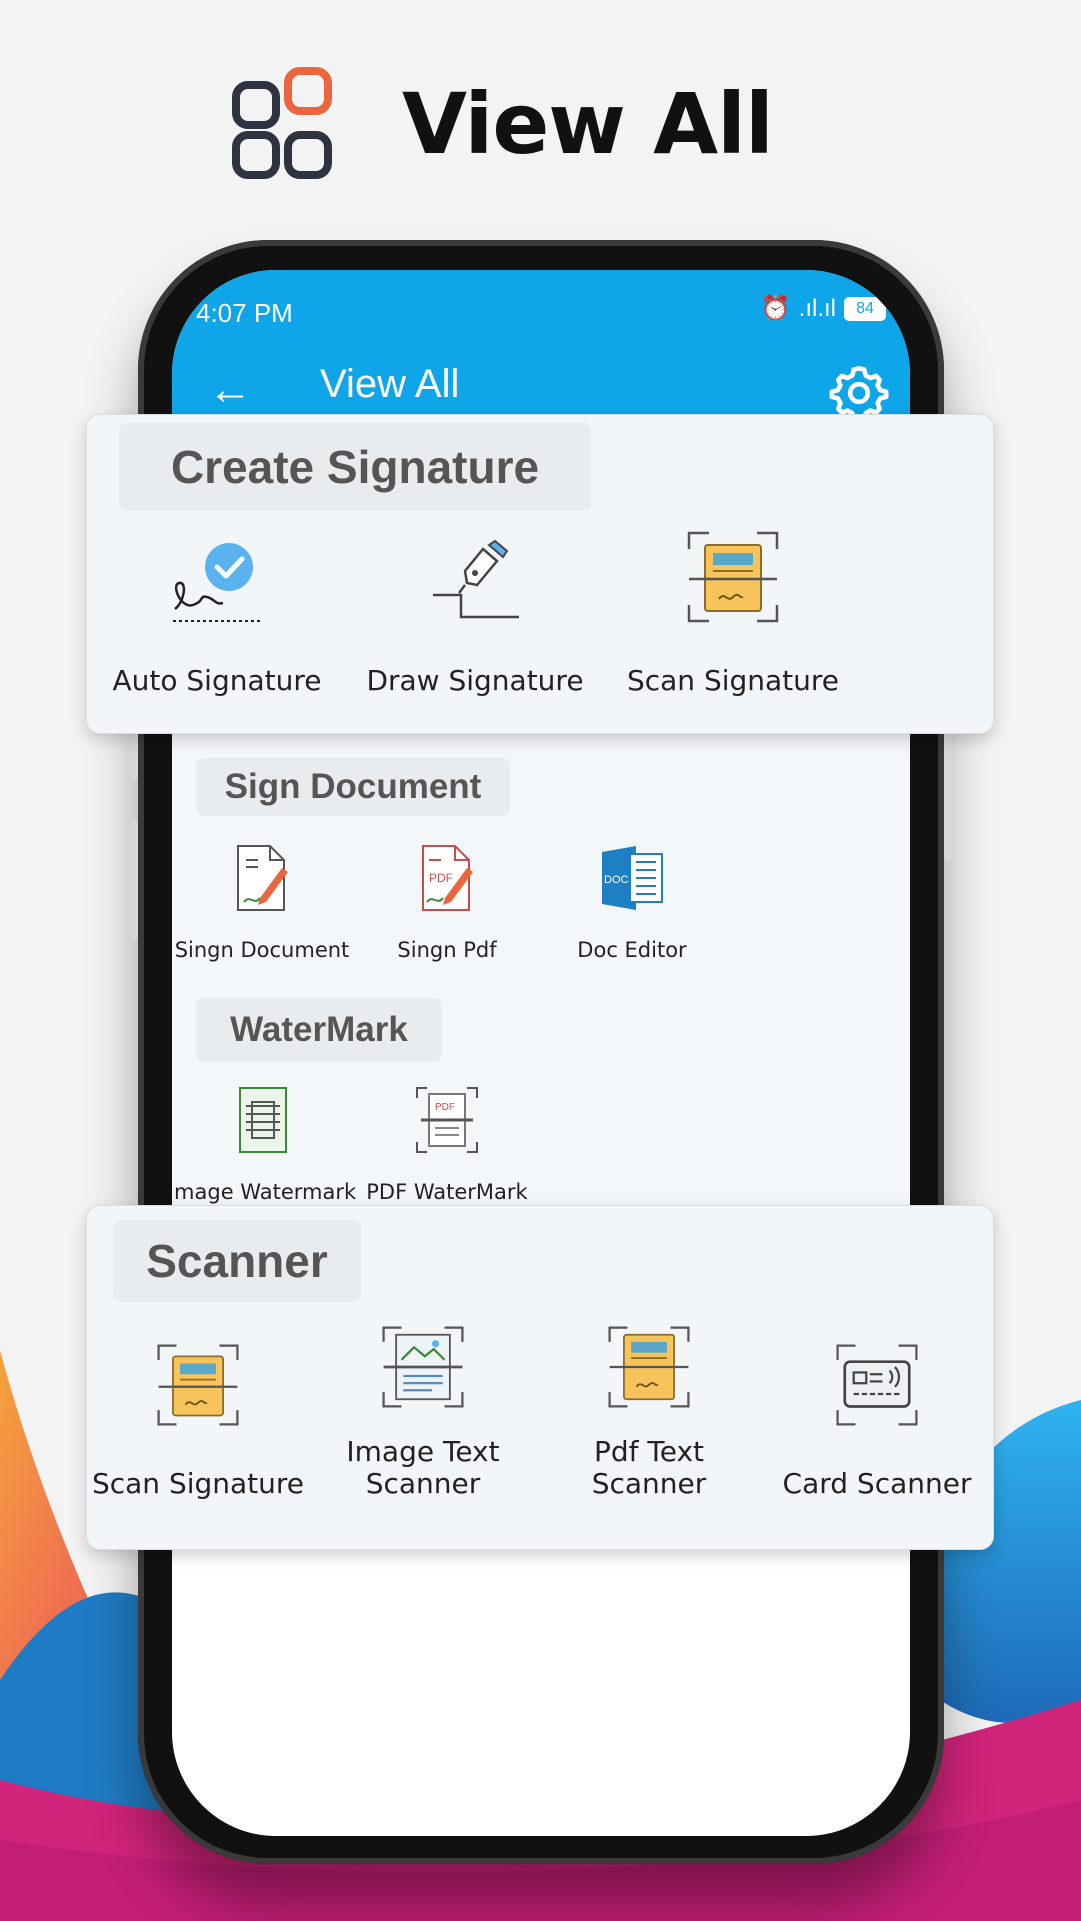 The width and height of the screenshot is (1081, 1921). What do you see at coordinates (447, 1192) in the screenshot?
I see `tool-label: PDF WaterMark` at bounding box center [447, 1192].